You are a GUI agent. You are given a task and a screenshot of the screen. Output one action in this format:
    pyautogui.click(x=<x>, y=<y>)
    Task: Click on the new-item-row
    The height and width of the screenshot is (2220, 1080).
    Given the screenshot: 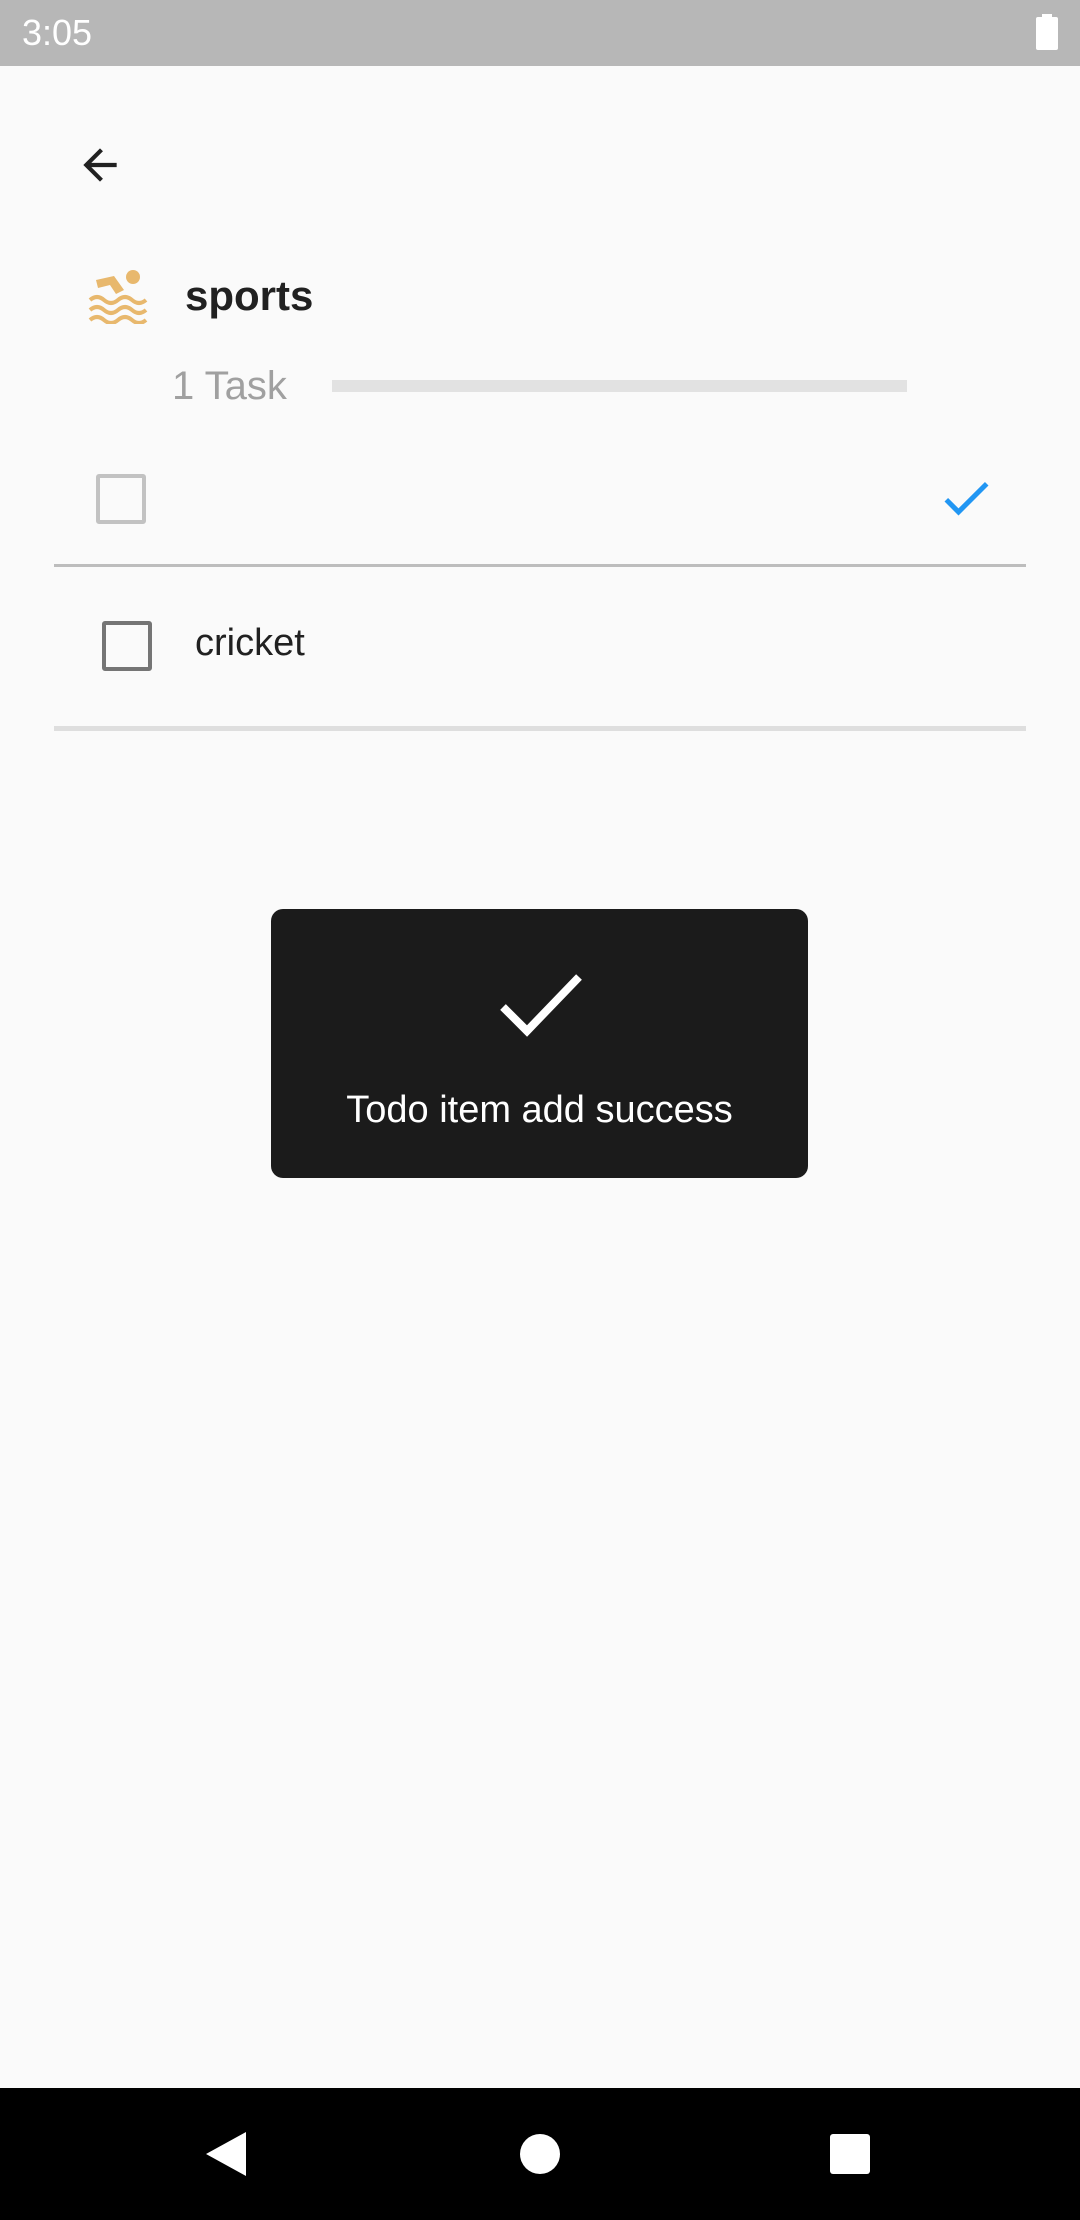 What is the action you would take?
    pyautogui.click(x=540, y=503)
    